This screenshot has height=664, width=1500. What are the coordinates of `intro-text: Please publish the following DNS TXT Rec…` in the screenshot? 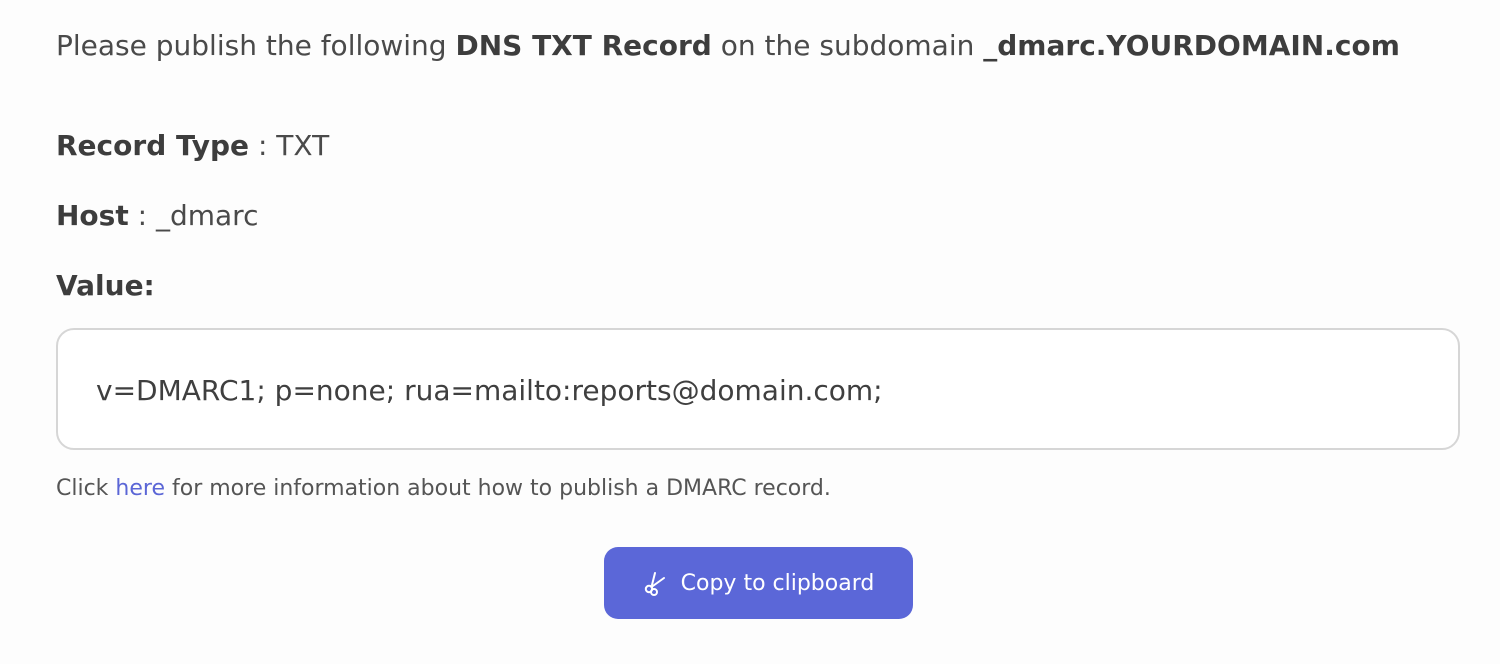 It's located at (728, 46).